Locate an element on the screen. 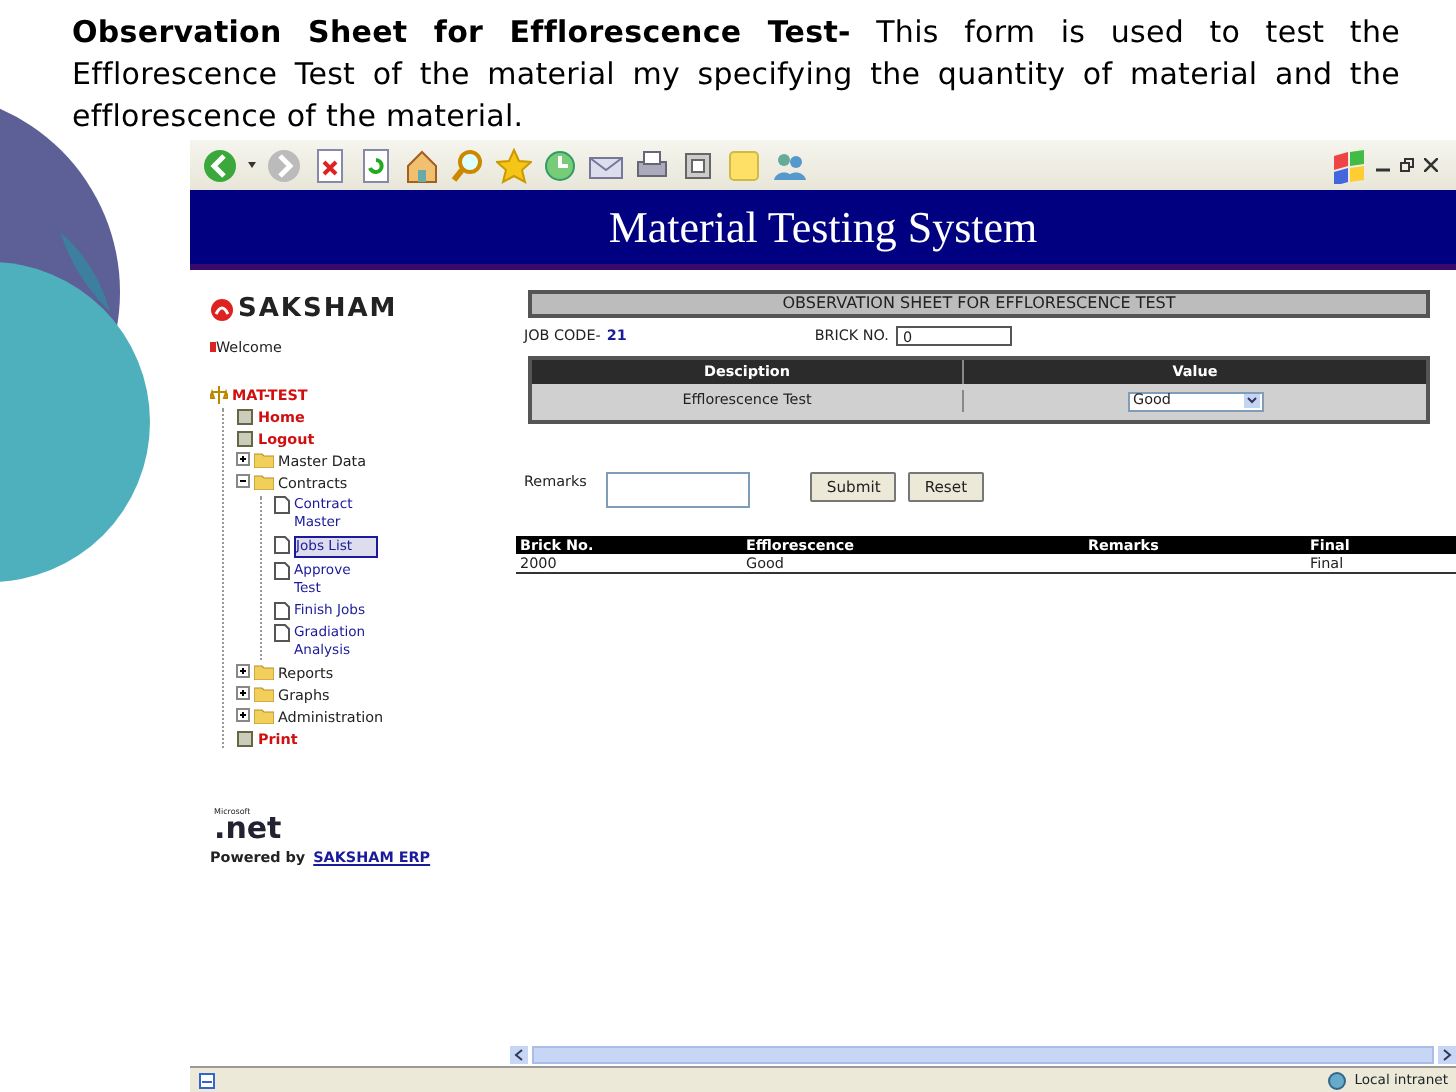 The image size is (1456, 1092). dropdown-arrow-icon is located at coordinates (1251, 401).